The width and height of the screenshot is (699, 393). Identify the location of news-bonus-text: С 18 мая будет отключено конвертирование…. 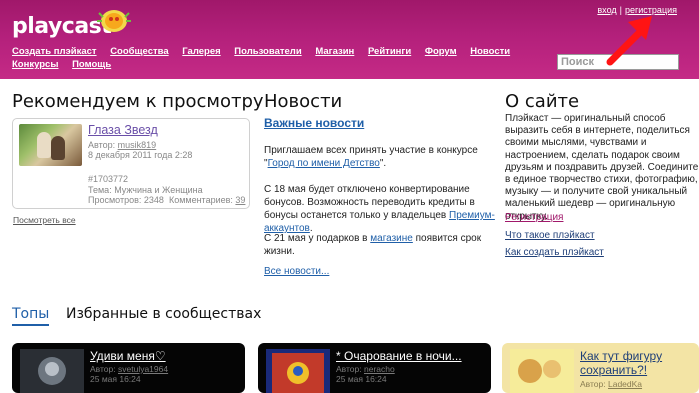
(380, 209).